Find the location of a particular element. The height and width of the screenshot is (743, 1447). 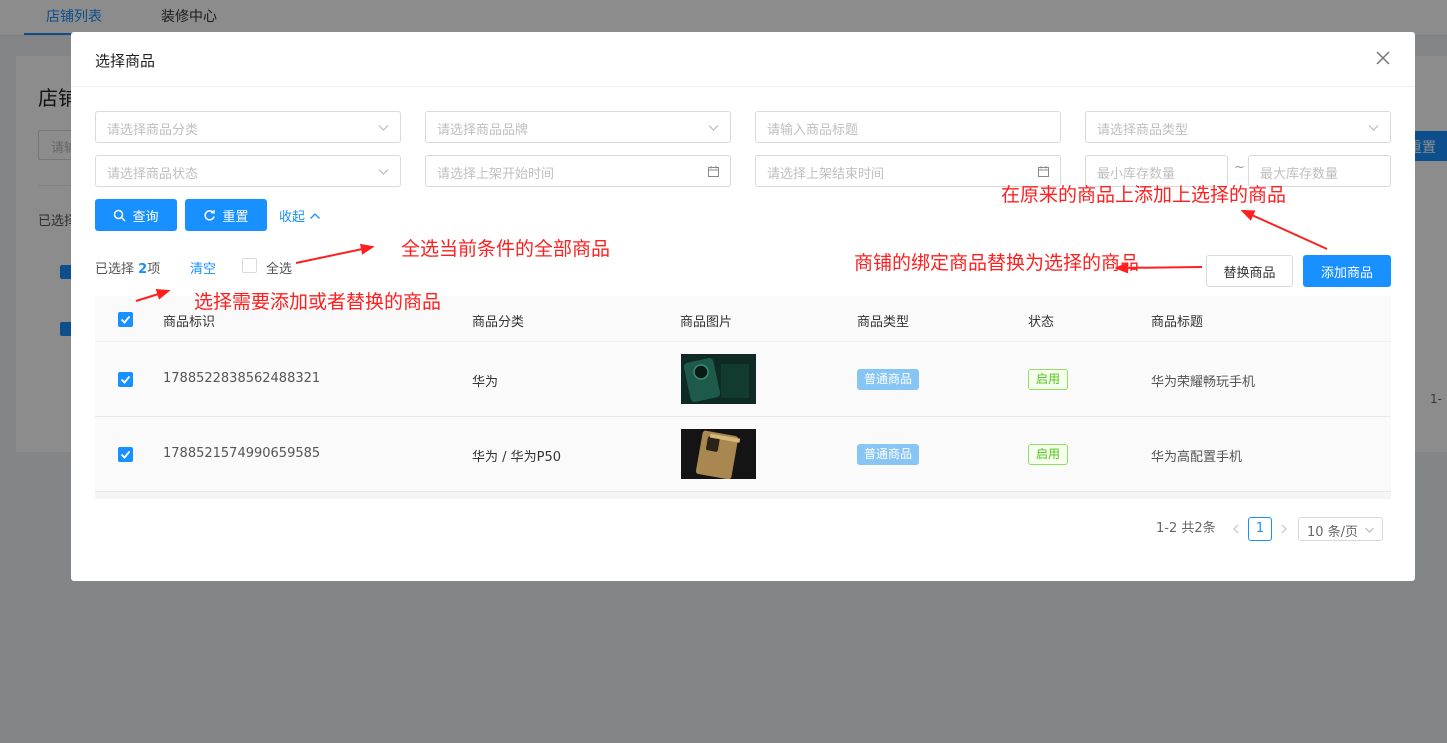

collapse-label: 收起 is located at coordinates (292, 217).